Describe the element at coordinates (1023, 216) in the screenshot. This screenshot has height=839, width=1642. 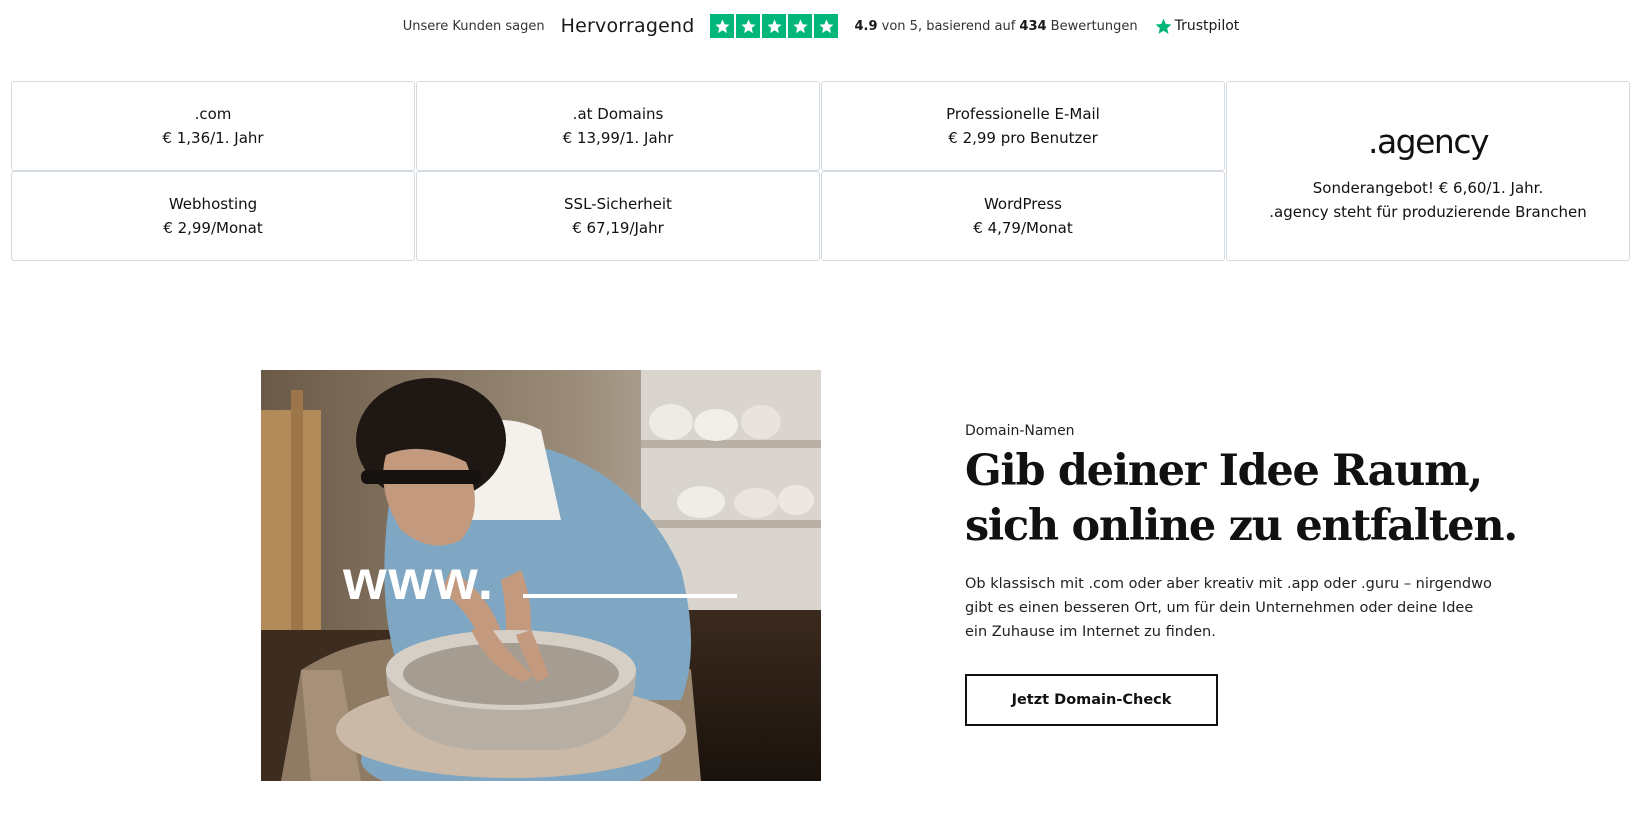
I see `product-card-wordpress: WordPress € 4,79/Monat` at that location.